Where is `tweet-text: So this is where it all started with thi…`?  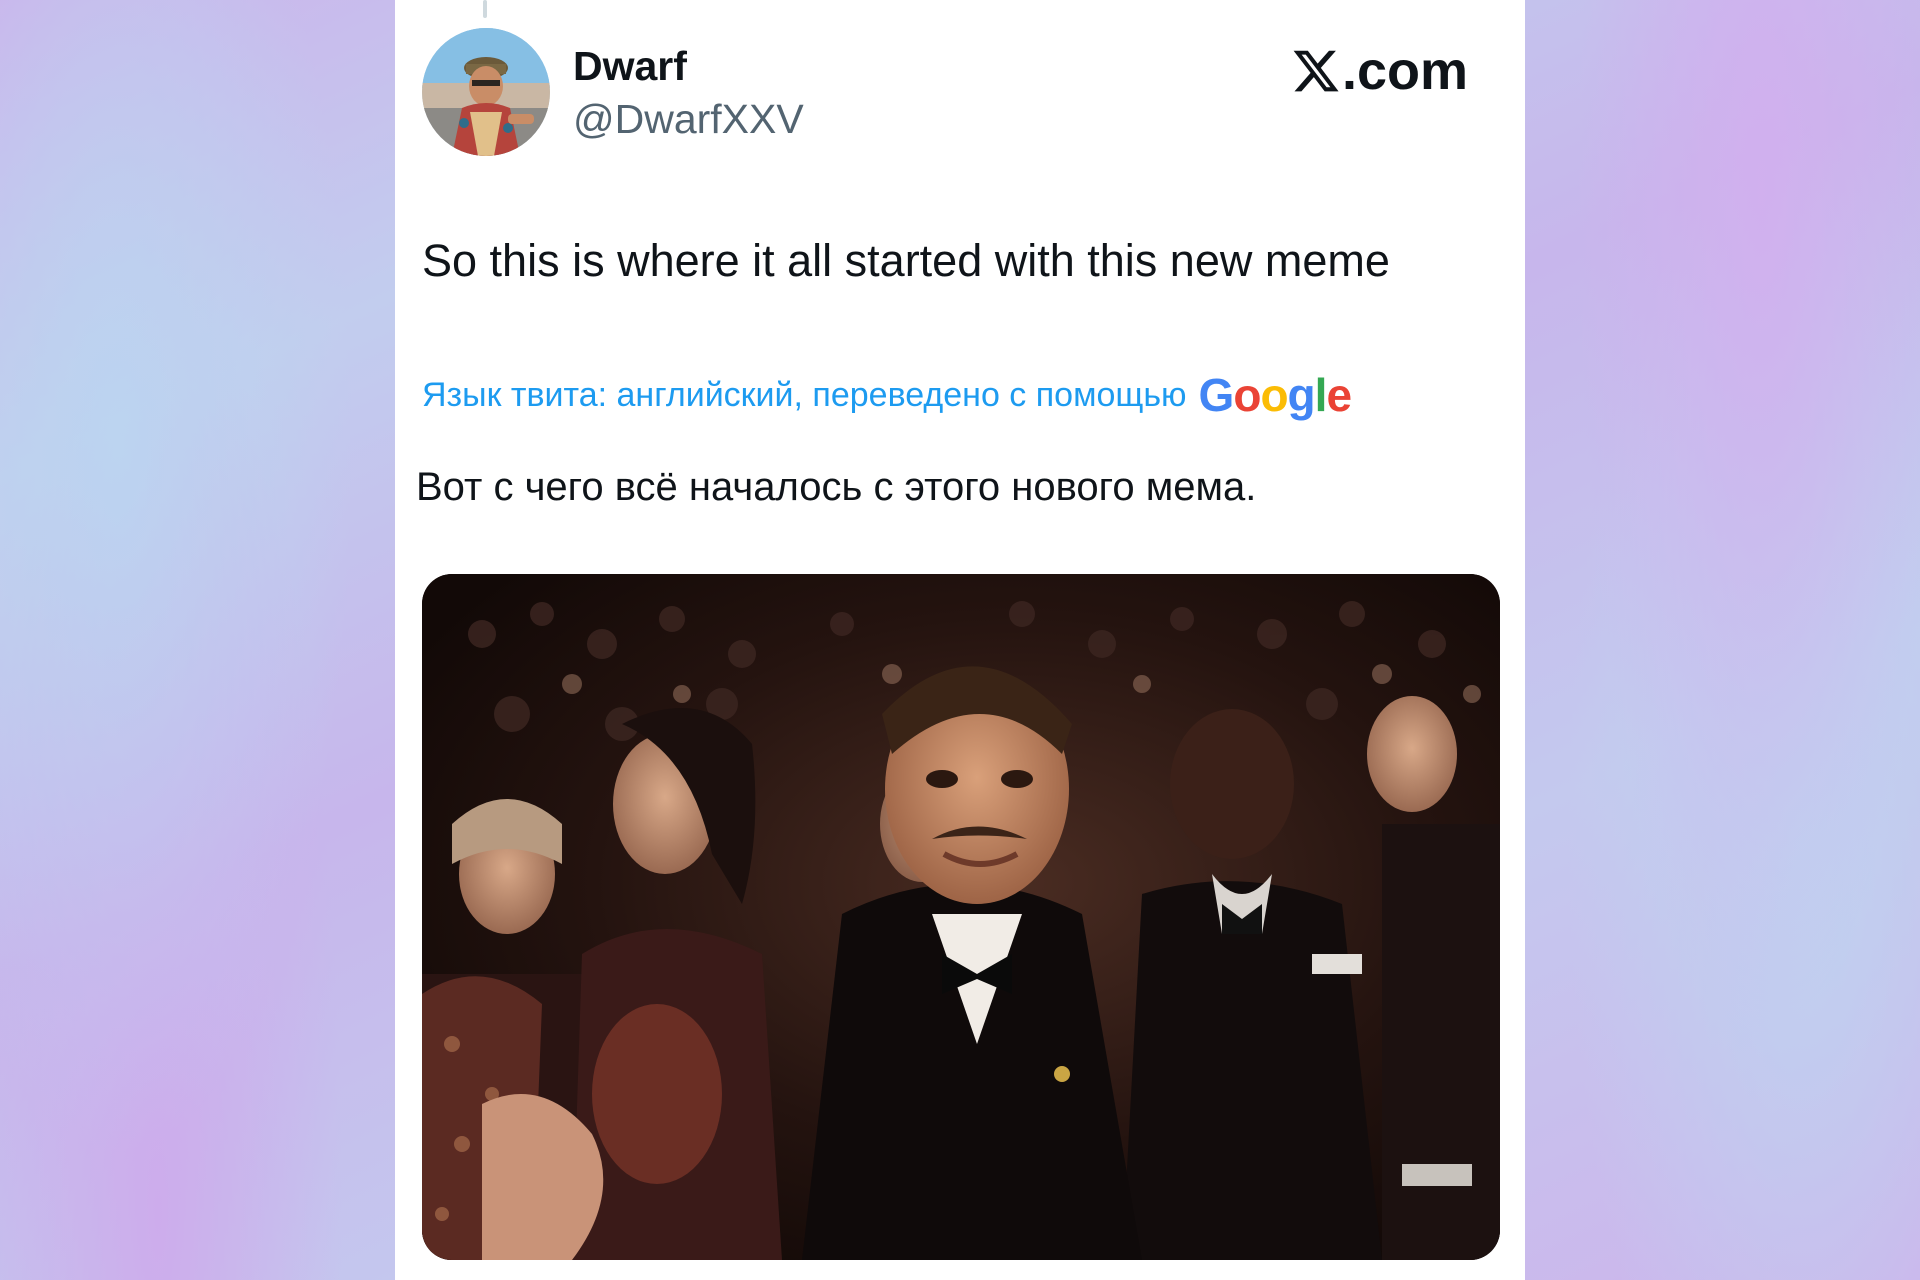 tweet-text: So this is where it all started with thi… is located at coordinates (906, 260).